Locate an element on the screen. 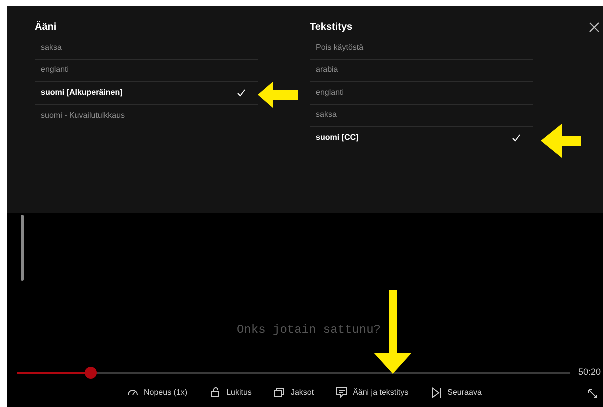 The image size is (603, 407). subtitle-text: Onks jotain sattunu? is located at coordinates (309, 330).